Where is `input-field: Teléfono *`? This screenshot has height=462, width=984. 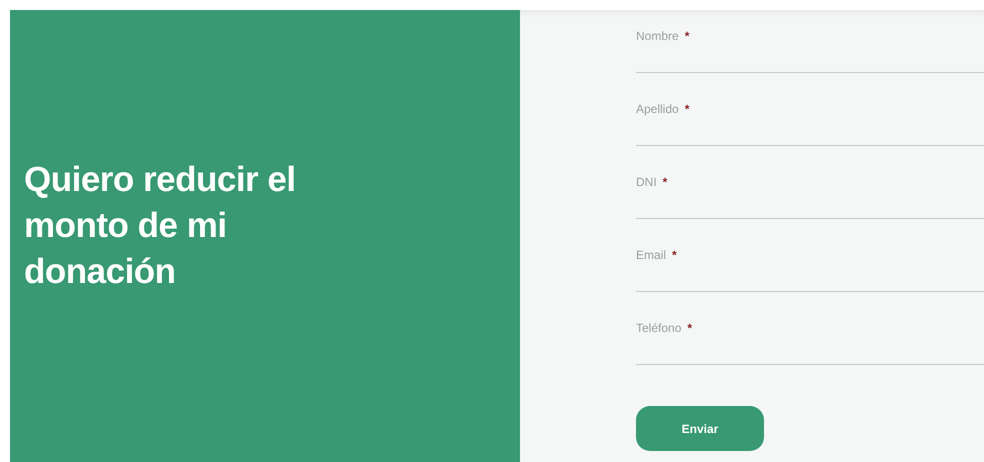 input-field: Teléfono * is located at coordinates (810, 333).